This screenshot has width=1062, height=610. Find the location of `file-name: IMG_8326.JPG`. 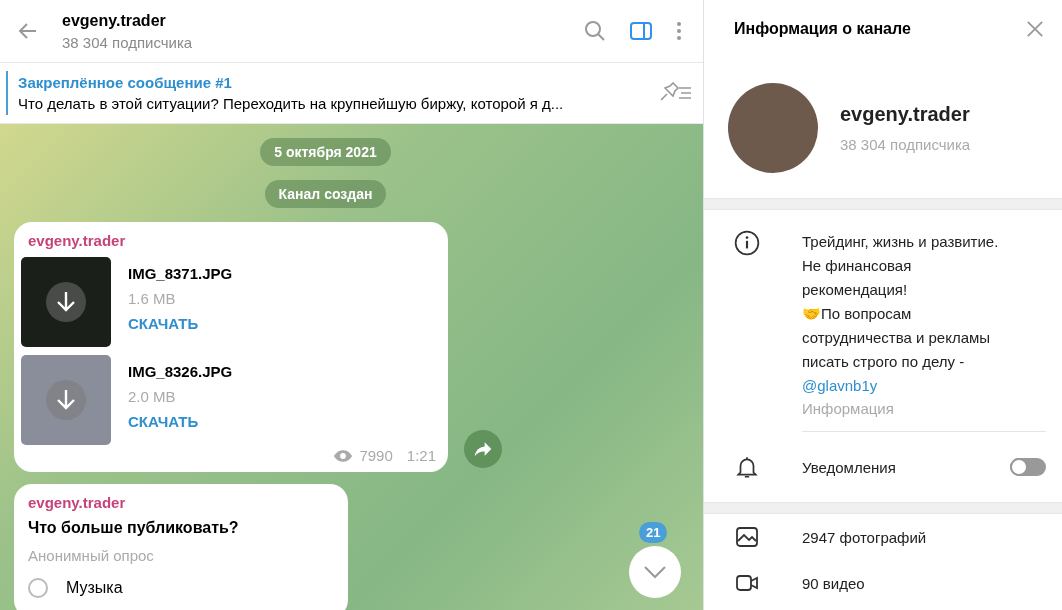

file-name: IMG_8326.JPG is located at coordinates (180, 371).